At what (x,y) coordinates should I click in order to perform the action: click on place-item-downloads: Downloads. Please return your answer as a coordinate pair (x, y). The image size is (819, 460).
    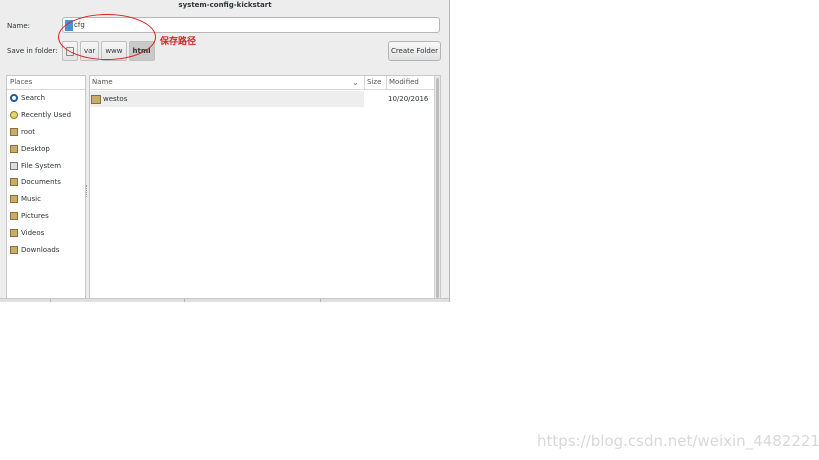
    Looking at the image, I should click on (46, 249).